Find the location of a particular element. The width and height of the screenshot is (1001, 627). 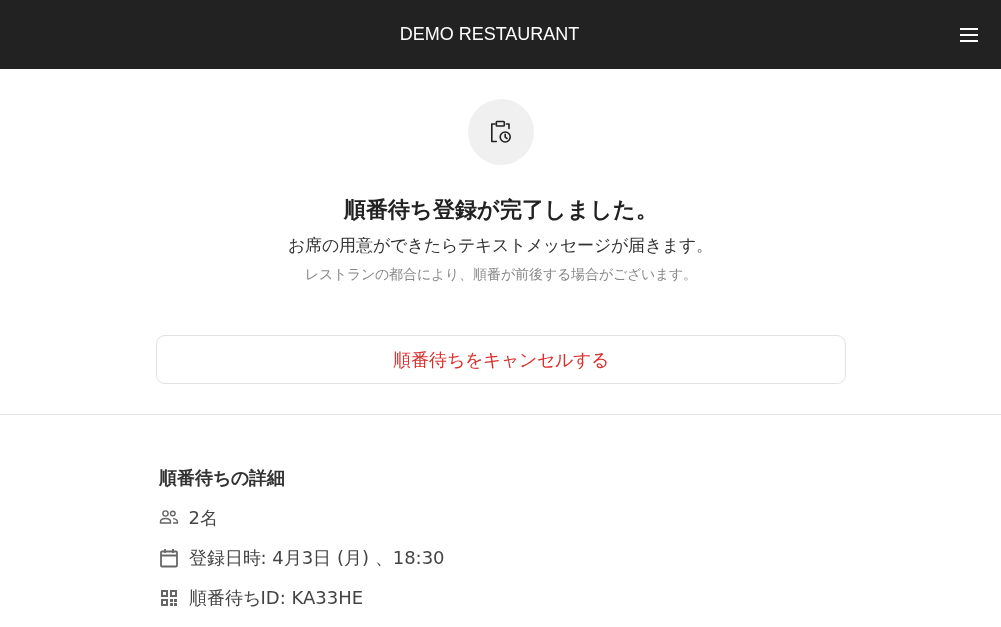

order-note: レストランの都合により、順番が前後する場合がございます。 is located at coordinates (500, 274).